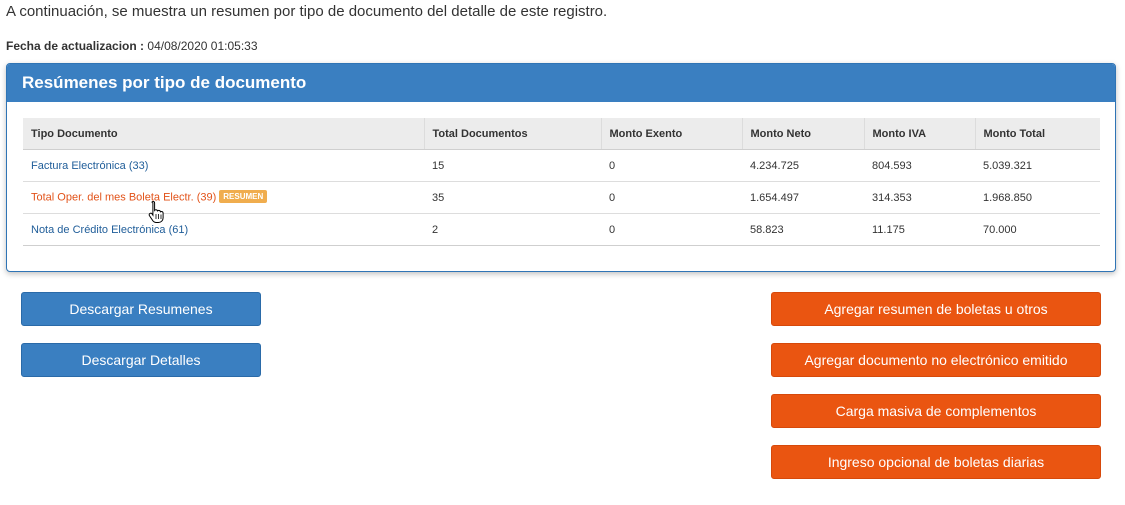 The image size is (1125, 505). Describe the element at coordinates (75, 46) in the screenshot. I see `update-label: Fecha de actualizacion :` at that location.